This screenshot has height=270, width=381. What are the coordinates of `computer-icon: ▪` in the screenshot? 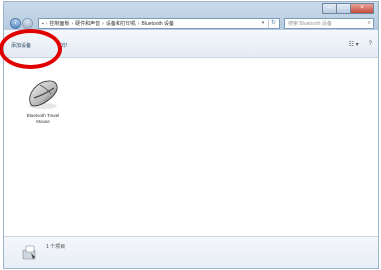 It's located at (43, 23).